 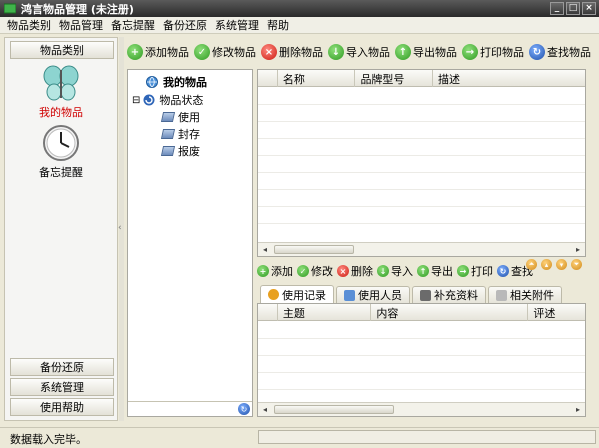 What do you see at coordinates (62, 407) in the screenshot?
I see `help-button: 使用帮助` at bounding box center [62, 407].